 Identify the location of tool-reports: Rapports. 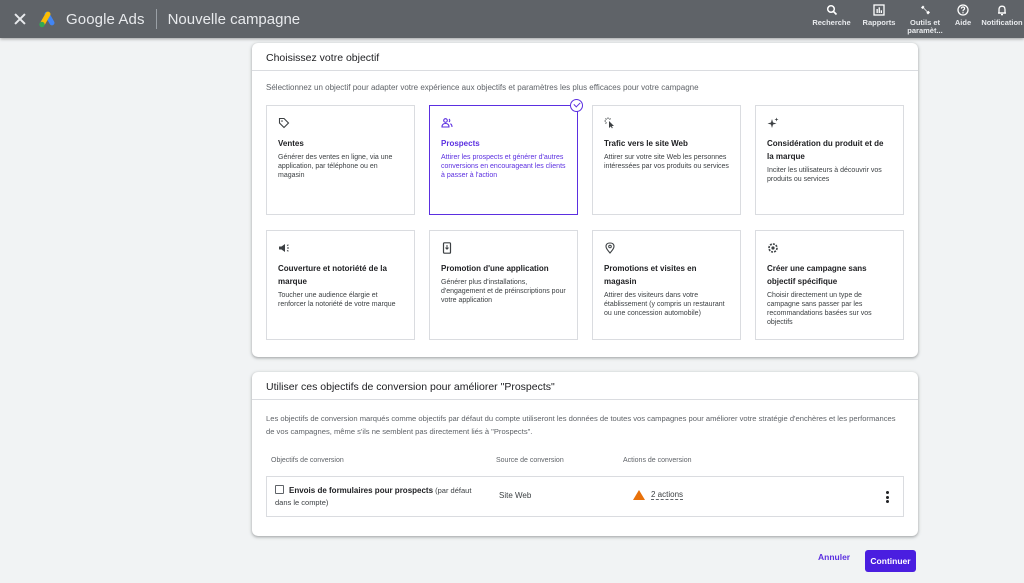
(879, 19).